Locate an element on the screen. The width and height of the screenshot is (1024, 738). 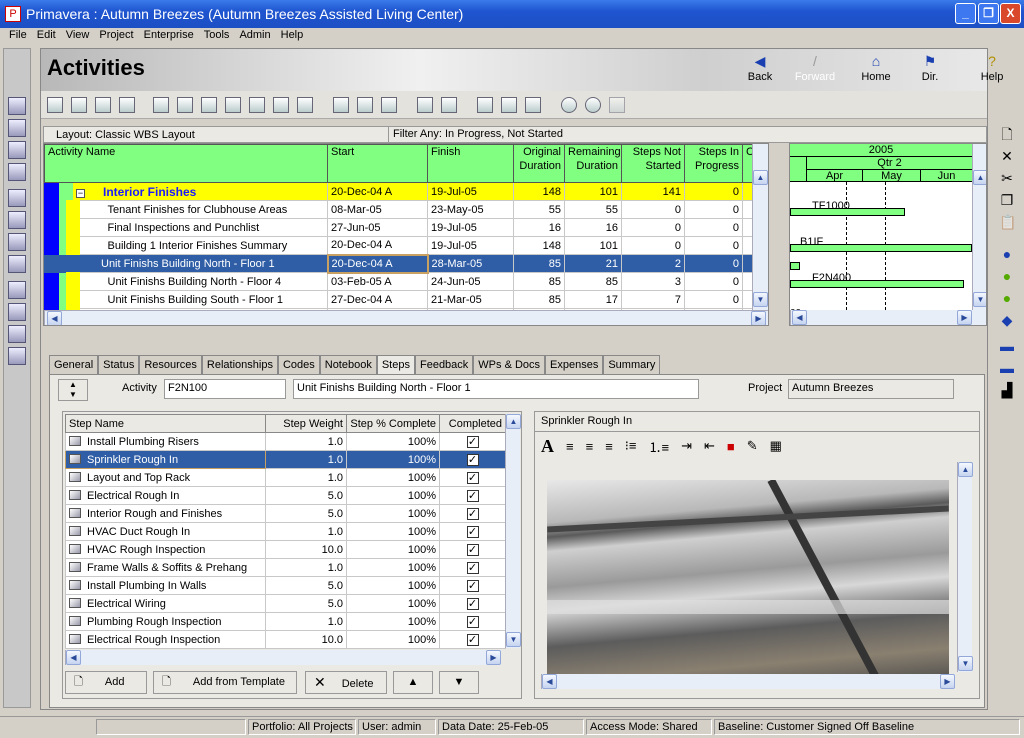
assignments-icon is located at coordinates (17, 242).